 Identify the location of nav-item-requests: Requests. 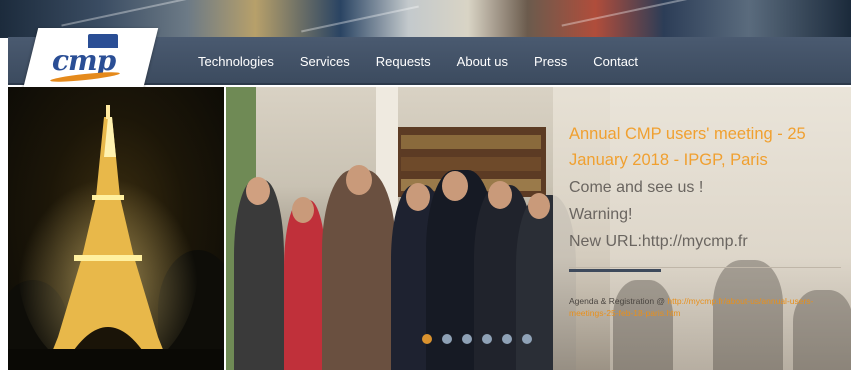
(403, 61).